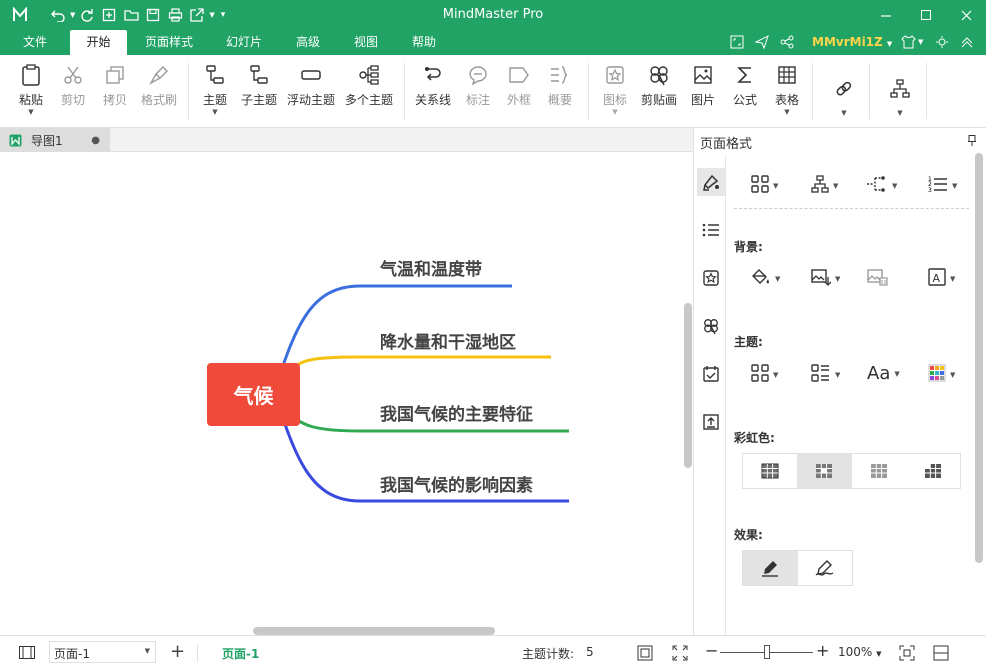 This screenshot has width=986, height=670. I want to click on layout-button: ▼, so click(900, 97).